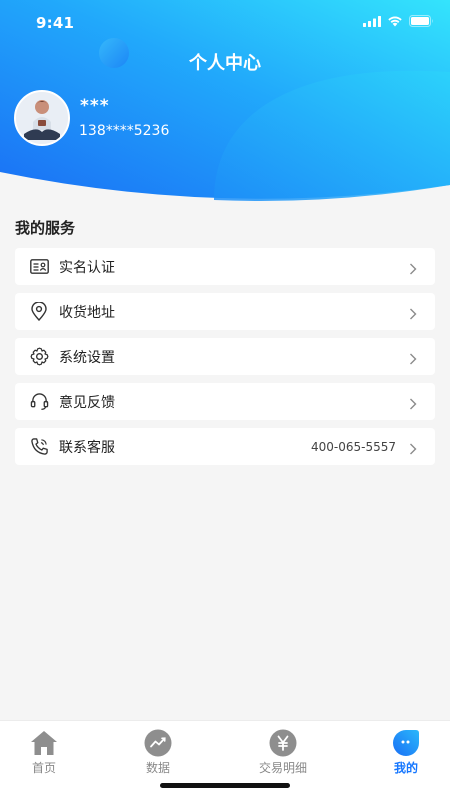  I want to click on menu-item-label: 联系客服, so click(87, 447).